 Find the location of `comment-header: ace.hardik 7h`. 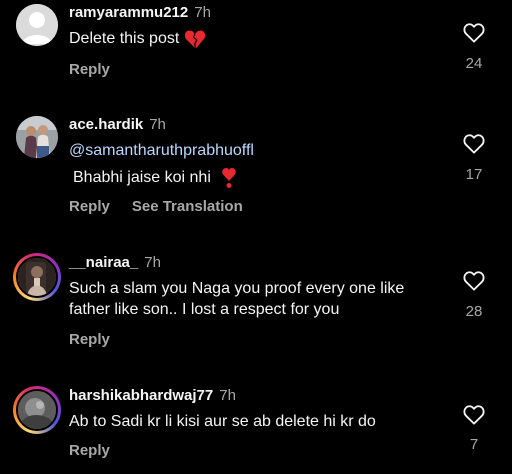

comment-header: ace.hardik 7h is located at coordinates (117, 124).